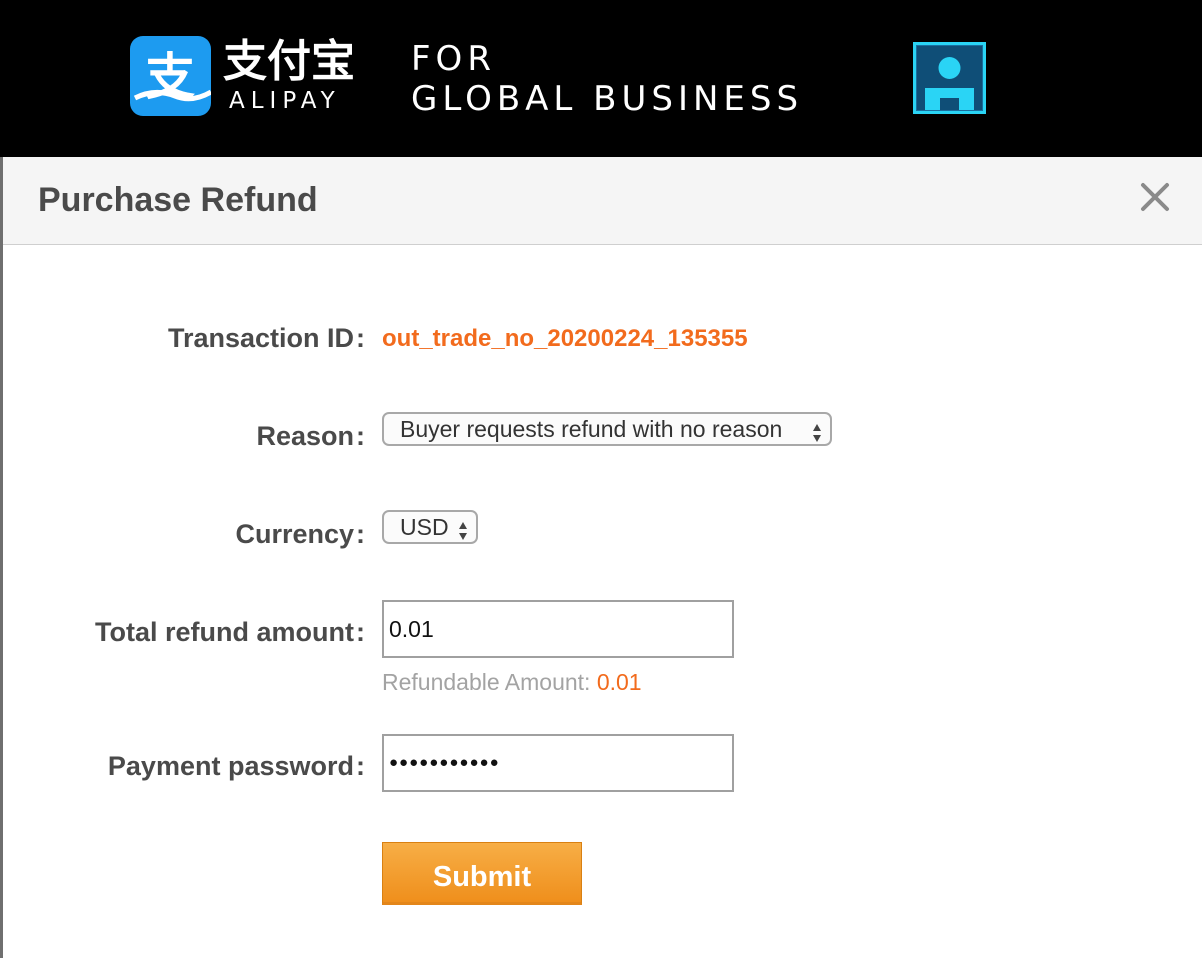  Describe the element at coordinates (558, 629) in the screenshot. I see `total-refund-input: 0.01` at that location.